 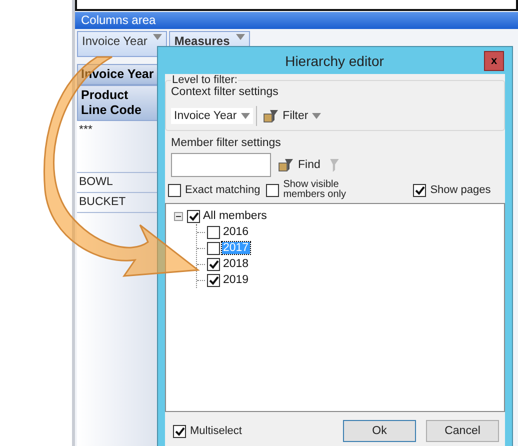 What do you see at coordinates (235, 216) in the screenshot?
I see `tree-item: All members` at bounding box center [235, 216].